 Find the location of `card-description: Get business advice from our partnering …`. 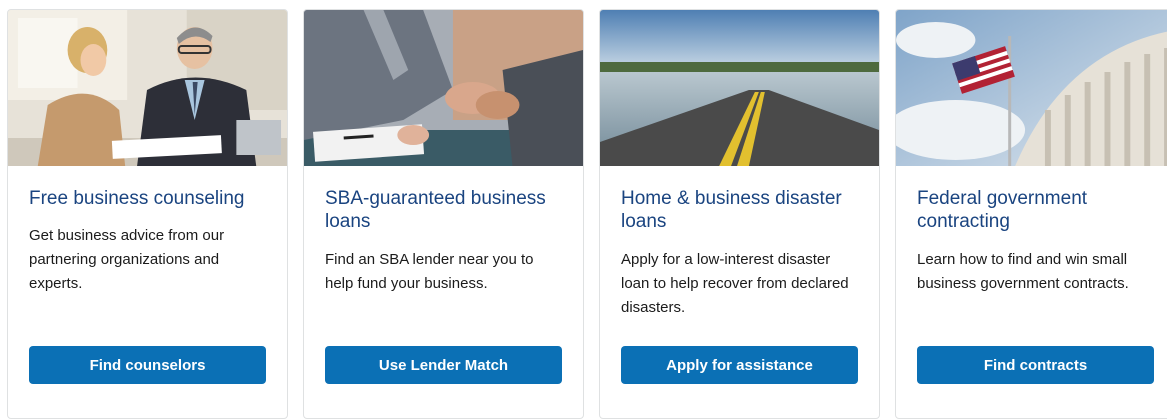

card-description: Get business advice from our partnering … is located at coordinates (127, 259).